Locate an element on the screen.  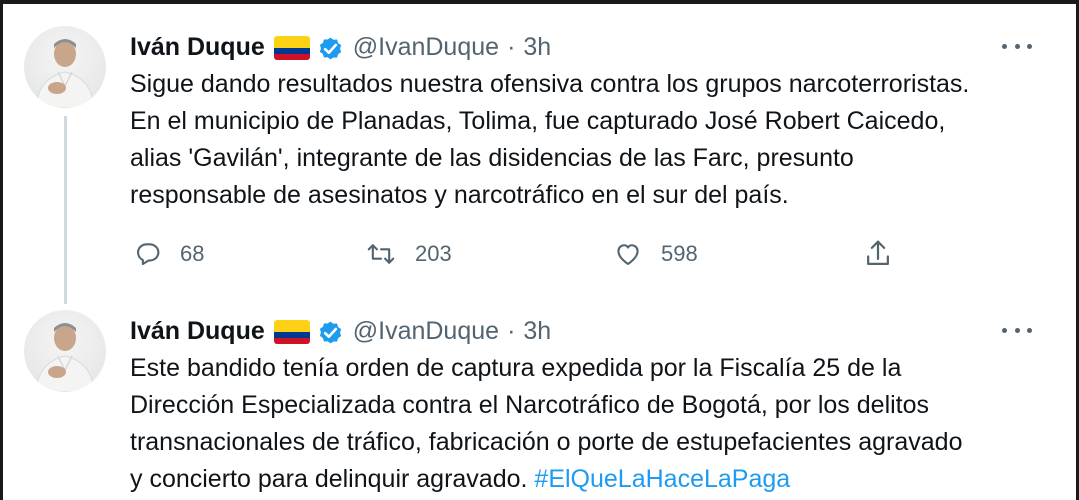
reply-button: 68 is located at coordinates (169, 254).